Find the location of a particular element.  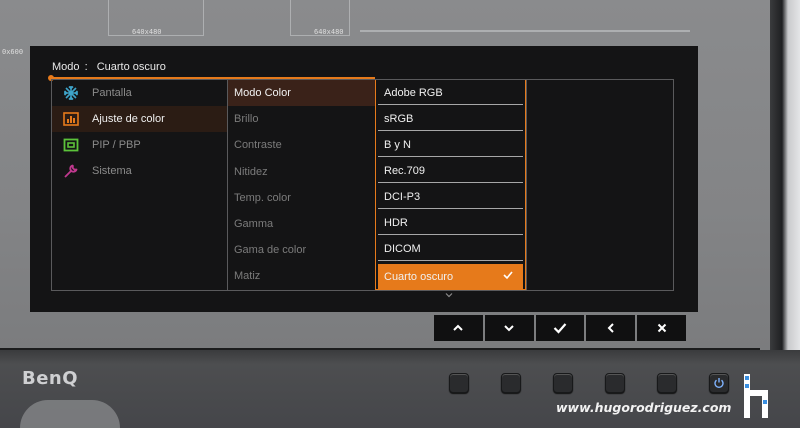

submenu-item-gamma: Gamma is located at coordinates (301, 224).